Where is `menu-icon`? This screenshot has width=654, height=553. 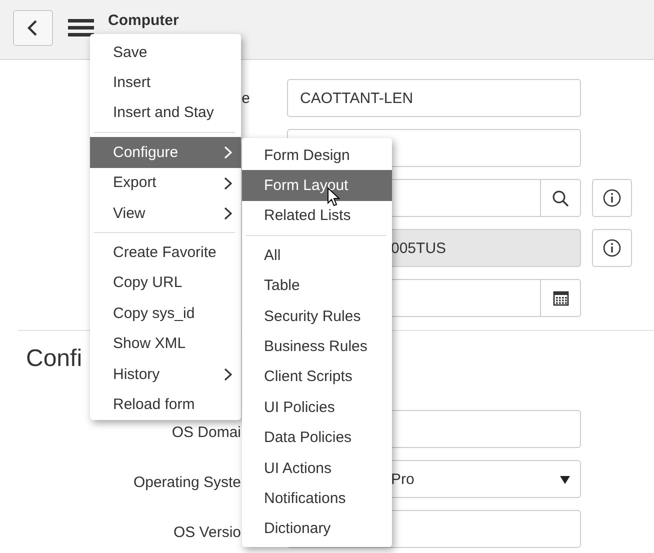
menu-icon is located at coordinates (81, 27).